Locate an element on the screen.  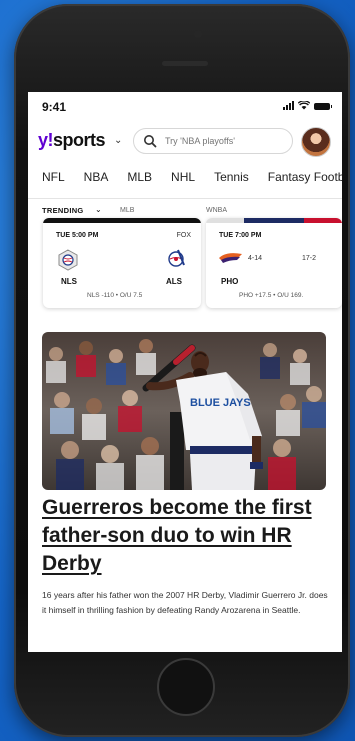
league-label-wnba: WNBA is located at coordinates (216, 210).